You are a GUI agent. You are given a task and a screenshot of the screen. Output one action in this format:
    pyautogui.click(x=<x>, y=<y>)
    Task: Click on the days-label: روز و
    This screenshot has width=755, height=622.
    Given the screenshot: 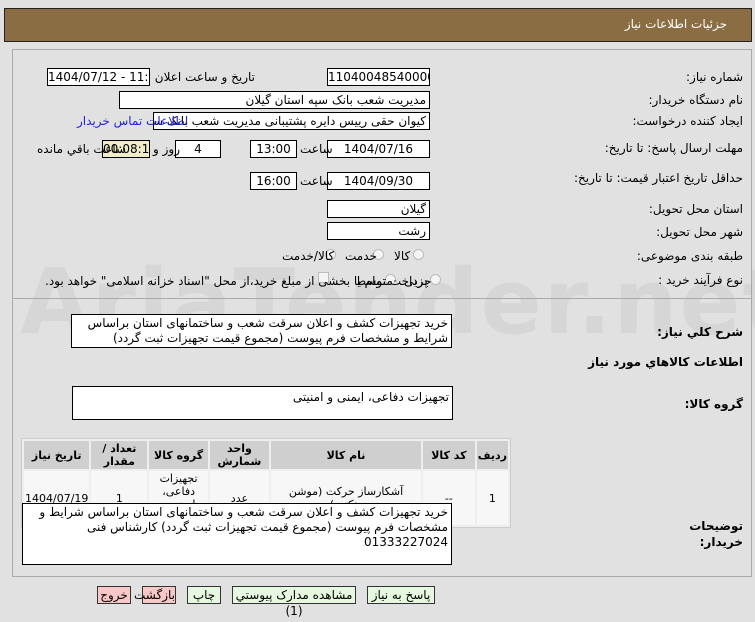 What is the action you would take?
    pyautogui.click(x=166, y=149)
    